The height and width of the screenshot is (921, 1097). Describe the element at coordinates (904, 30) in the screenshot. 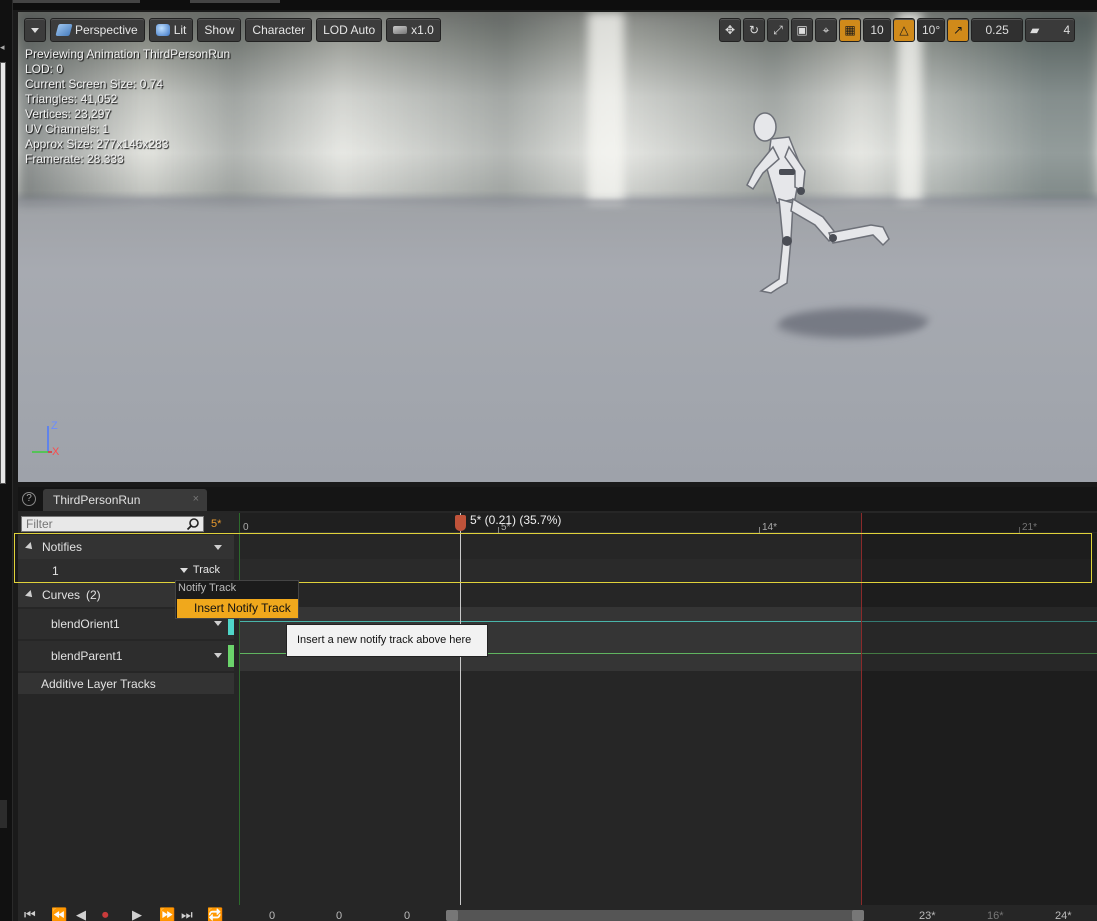

I see `rotation-snap-icon: △` at that location.